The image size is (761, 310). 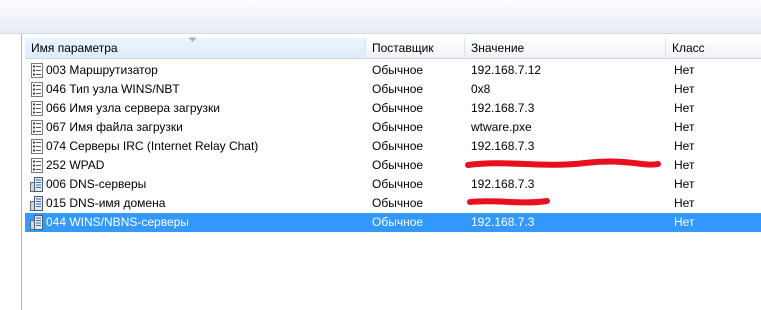 I want to click on column-header-class: Класс, so click(x=713, y=48).